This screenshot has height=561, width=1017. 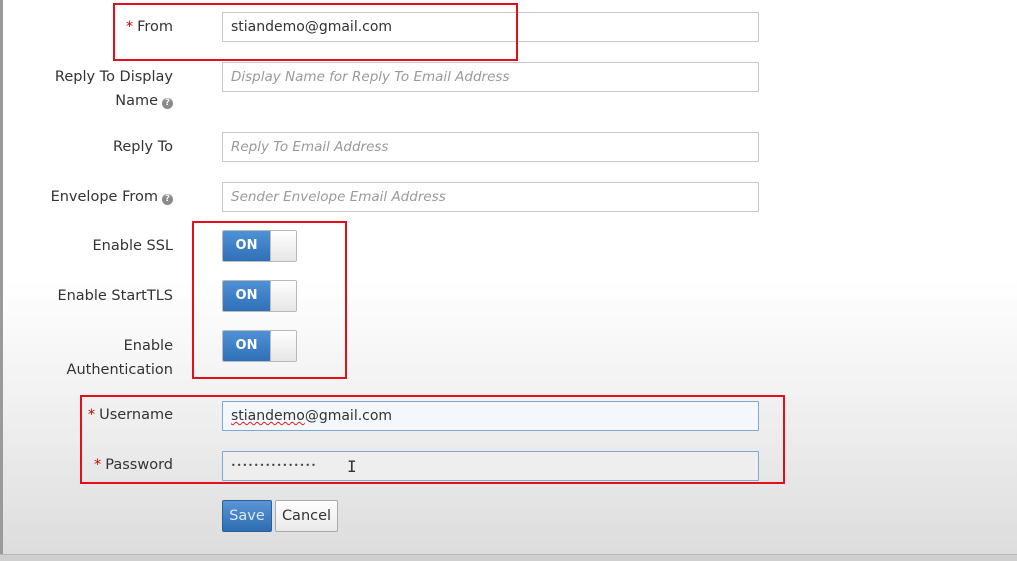 What do you see at coordinates (490, 147) in the screenshot?
I see `reply-to-input: Reply To Email Address` at bounding box center [490, 147].